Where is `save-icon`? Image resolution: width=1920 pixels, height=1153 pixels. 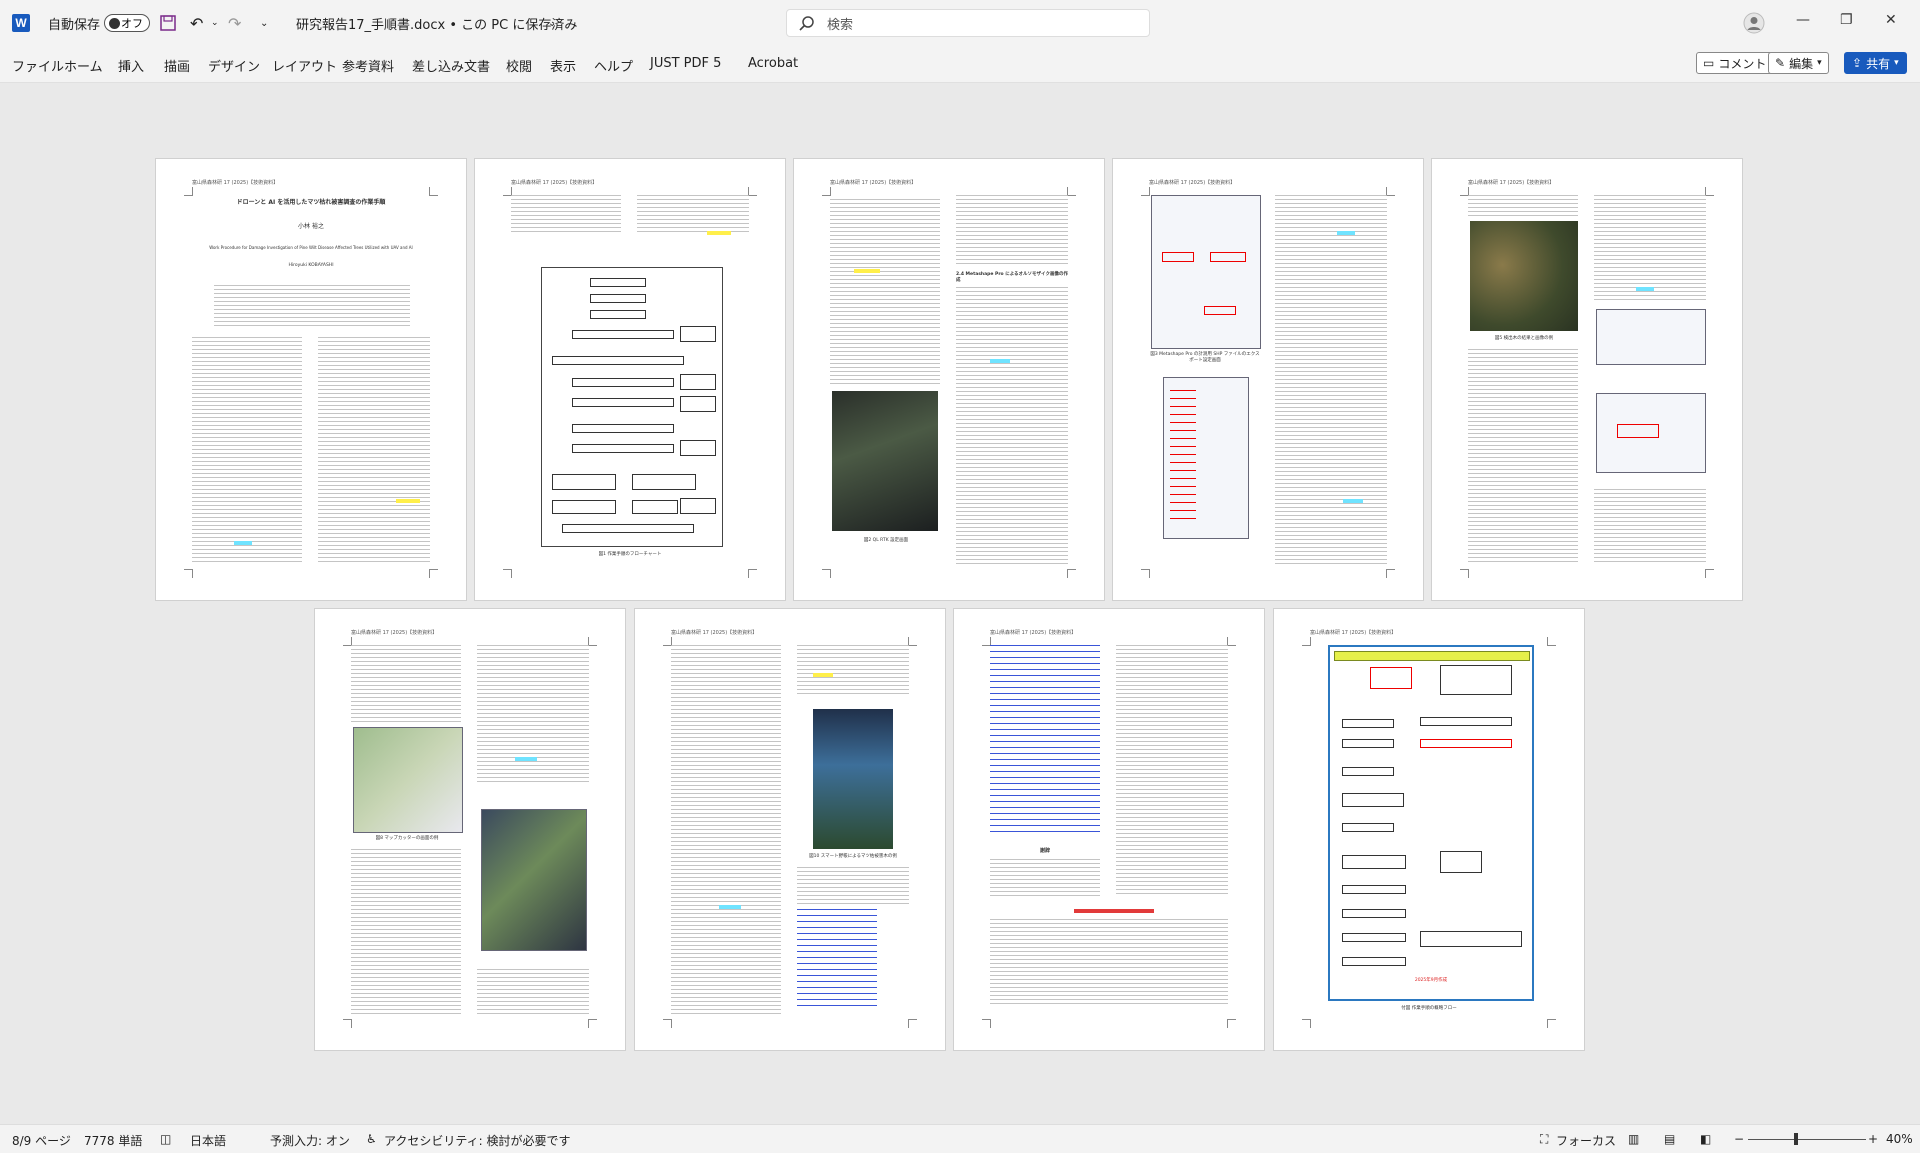
save-icon is located at coordinates (168, 23).